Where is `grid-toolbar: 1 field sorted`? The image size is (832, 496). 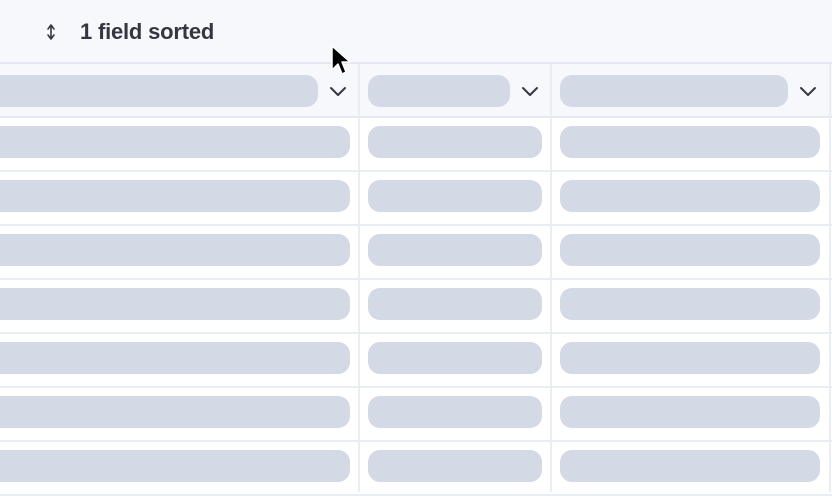 grid-toolbar: 1 field sorted is located at coordinates (416, 32).